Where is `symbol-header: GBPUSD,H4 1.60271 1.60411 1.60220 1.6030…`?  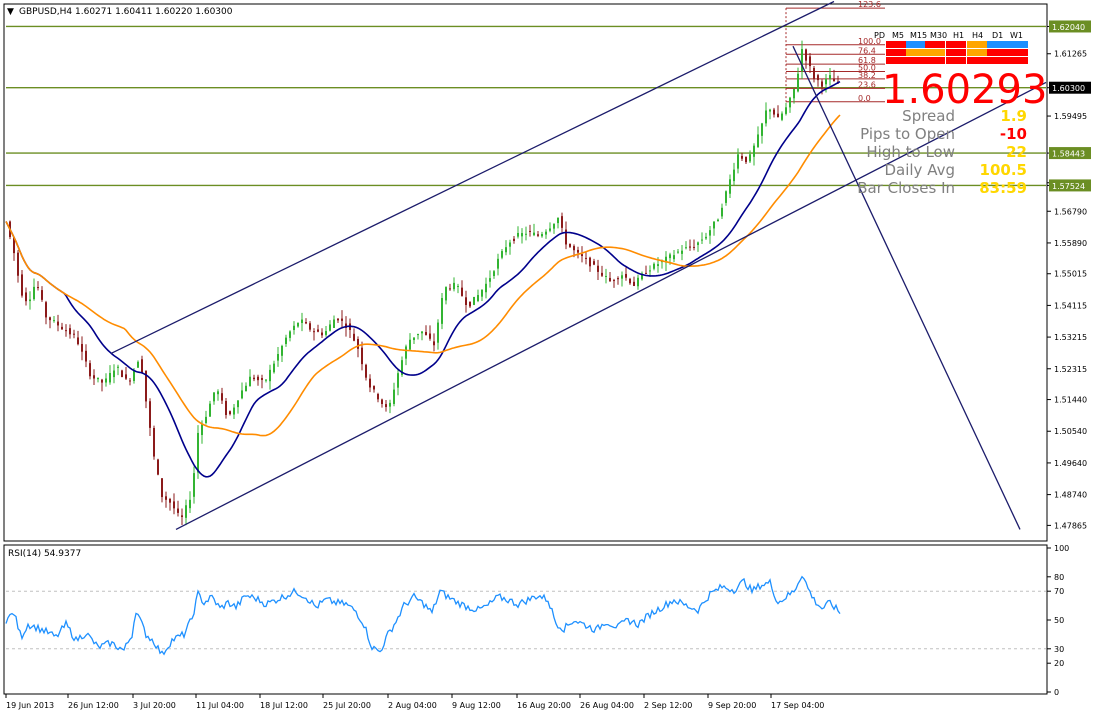
symbol-header: GBPUSD,H4 1.60271 1.60411 1.60220 1.6030… is located at coordinates (126, 12).